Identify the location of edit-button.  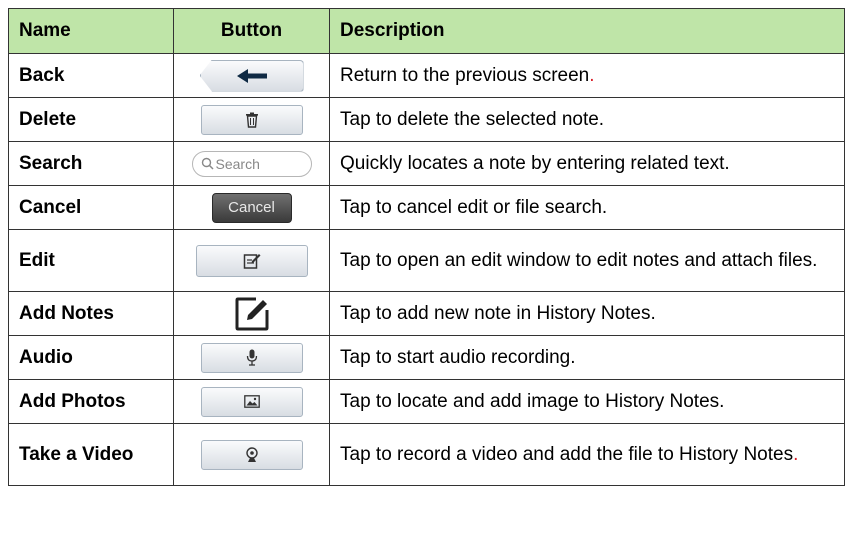
(251, 260).